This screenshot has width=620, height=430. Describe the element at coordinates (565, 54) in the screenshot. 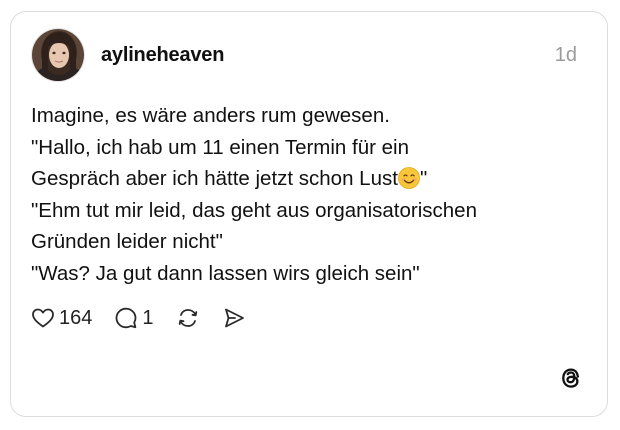

I see `post-time: 1d` at that location.